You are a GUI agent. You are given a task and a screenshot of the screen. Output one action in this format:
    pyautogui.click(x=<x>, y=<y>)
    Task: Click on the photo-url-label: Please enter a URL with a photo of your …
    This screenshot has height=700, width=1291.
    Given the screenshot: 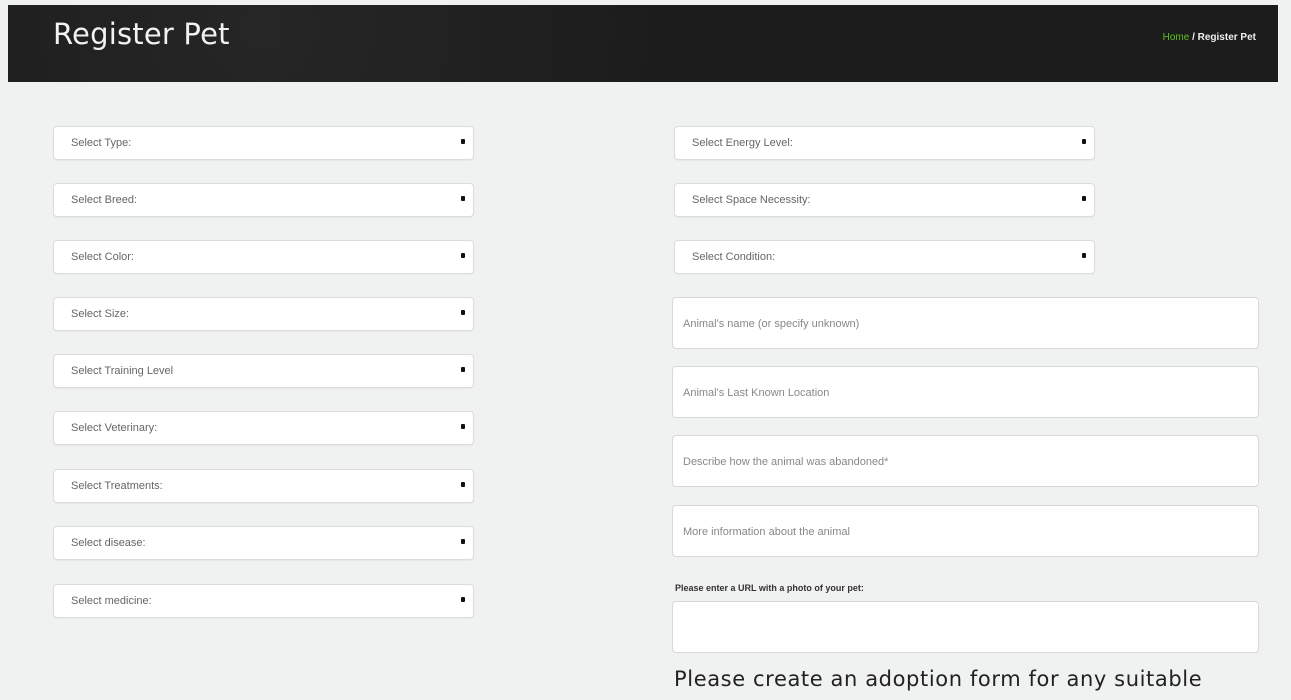 What is the action you would take?
    pyautogui.click(x=769, y=588)
    